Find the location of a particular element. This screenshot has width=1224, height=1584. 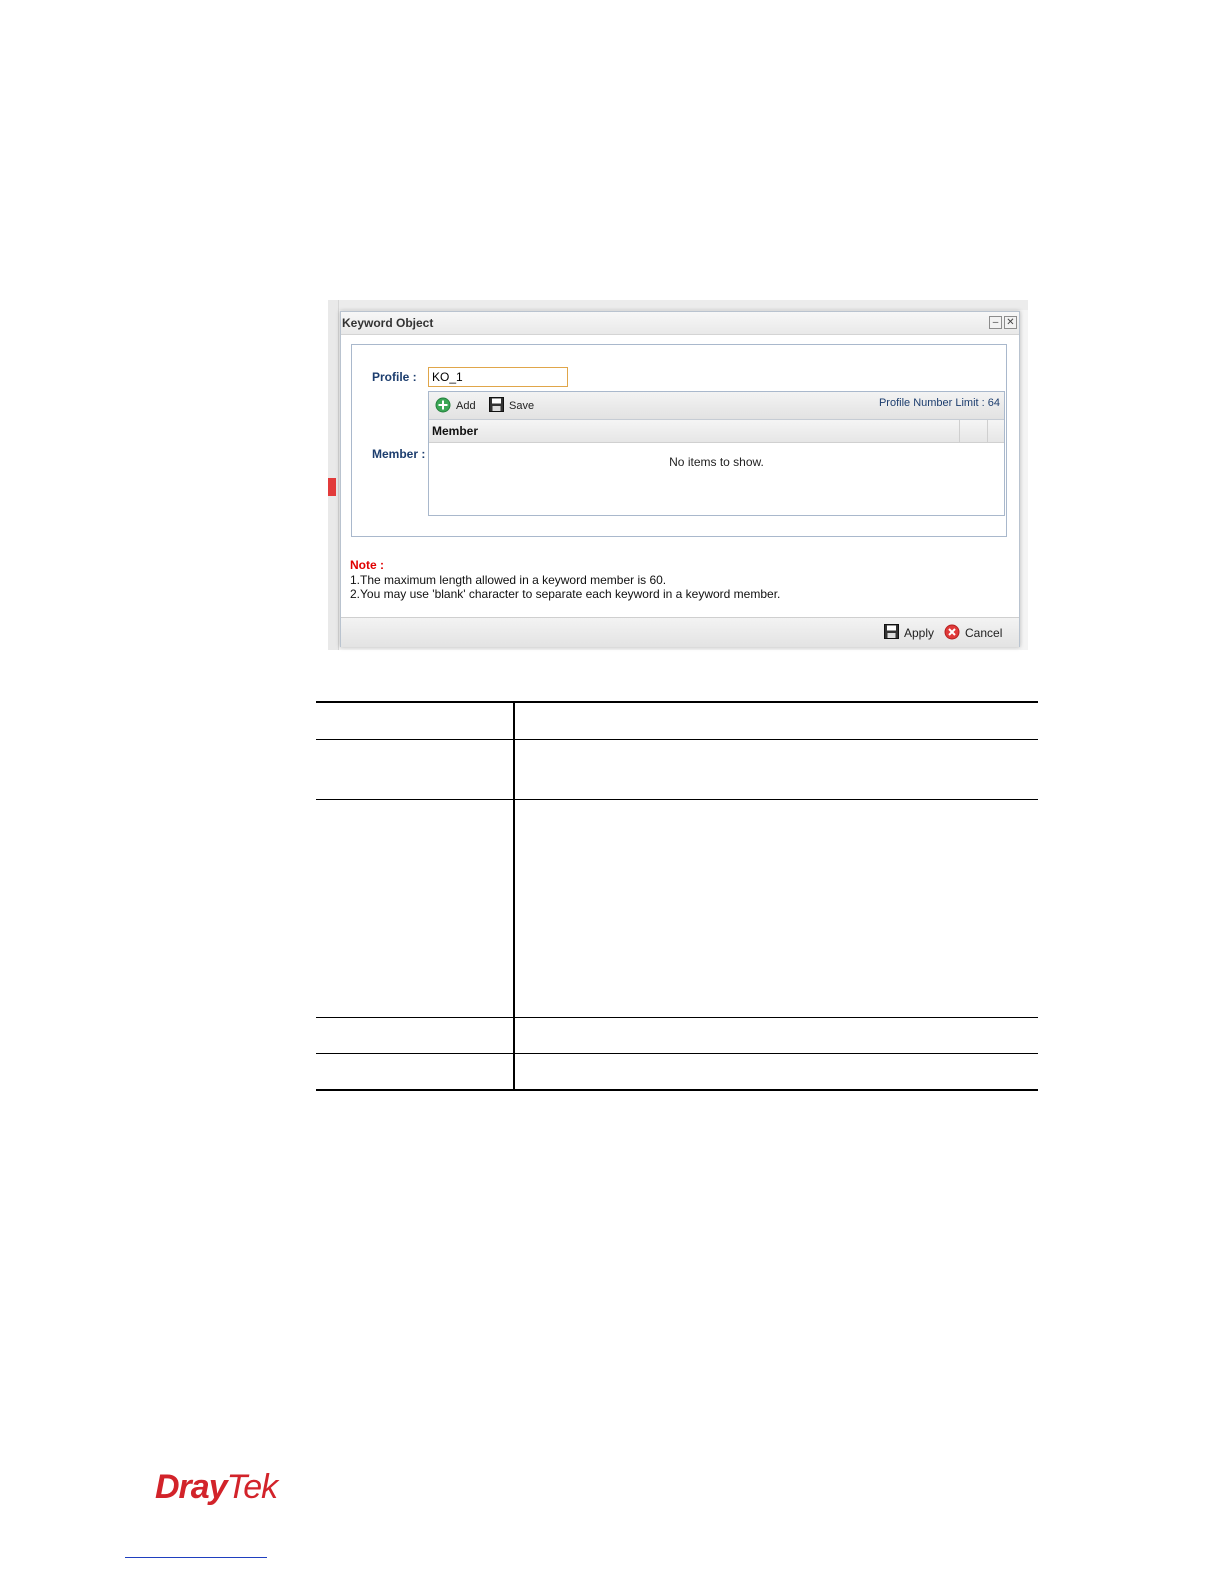

member-label: Member : is located at coordinates (399, 454).